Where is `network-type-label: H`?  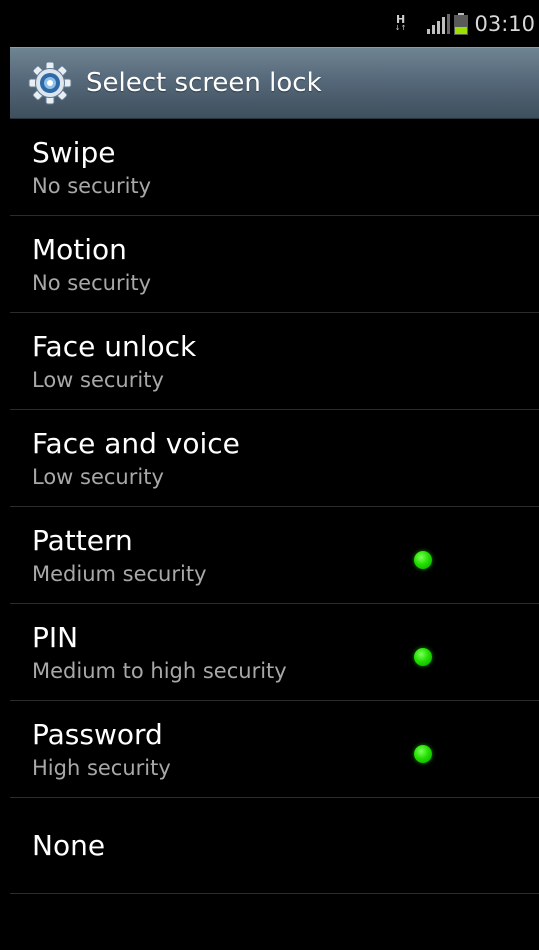 network-type-label: H is located at coordinates (400, 19).